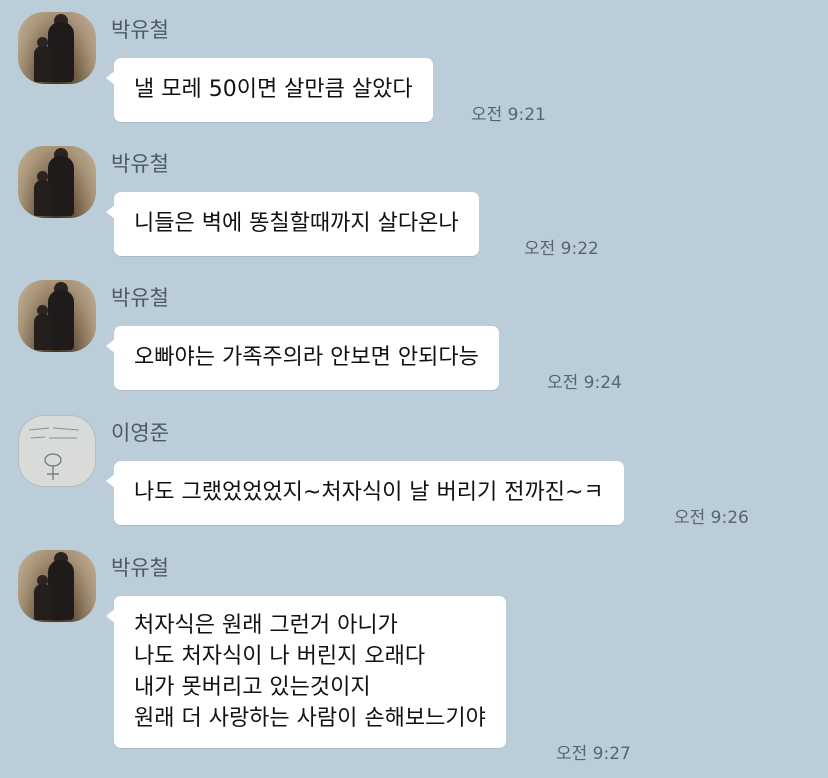  What do you see at coordinates (593, 754) in the screenshot?
I see `message-time: 오전 9:27` at bounding box center [593, 754].